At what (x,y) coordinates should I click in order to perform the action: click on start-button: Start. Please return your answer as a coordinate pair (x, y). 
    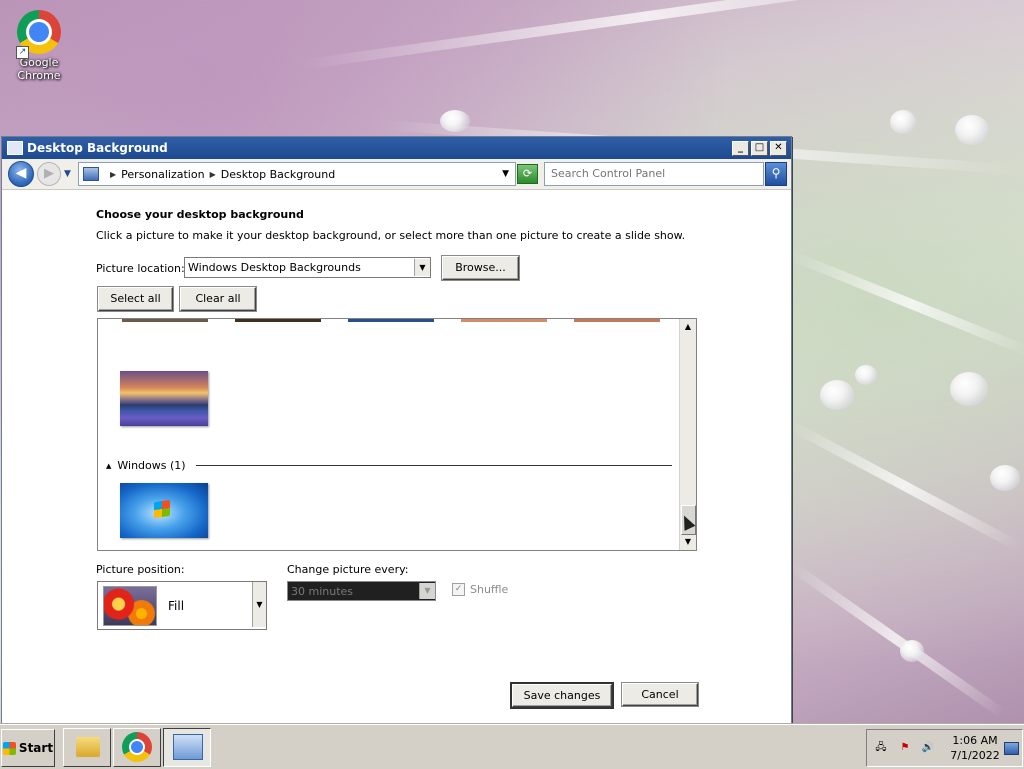
    Looking at the image, I should click on (28, 748).